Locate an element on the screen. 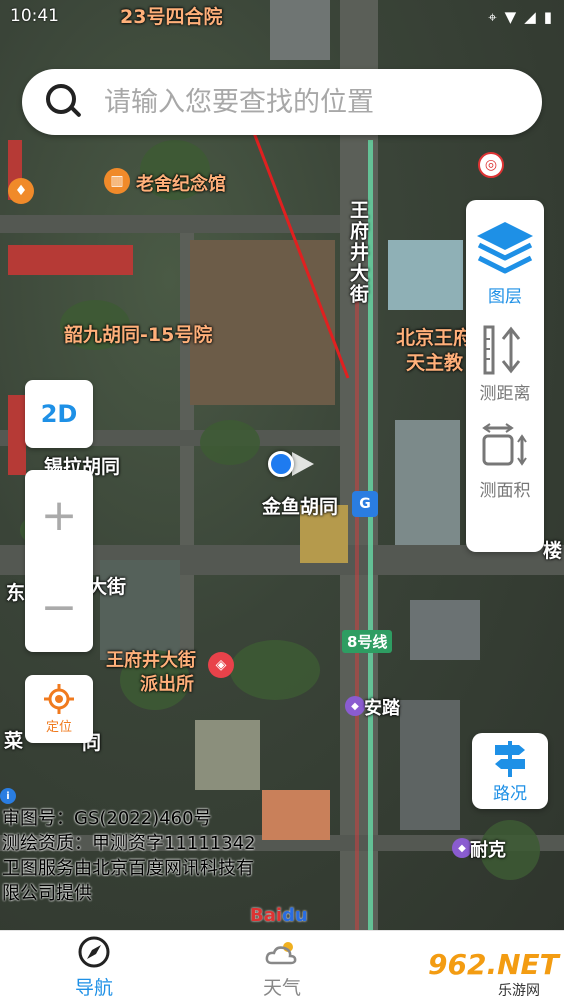  credit-line: 限公司提供 is located at coordinates (47, 893).